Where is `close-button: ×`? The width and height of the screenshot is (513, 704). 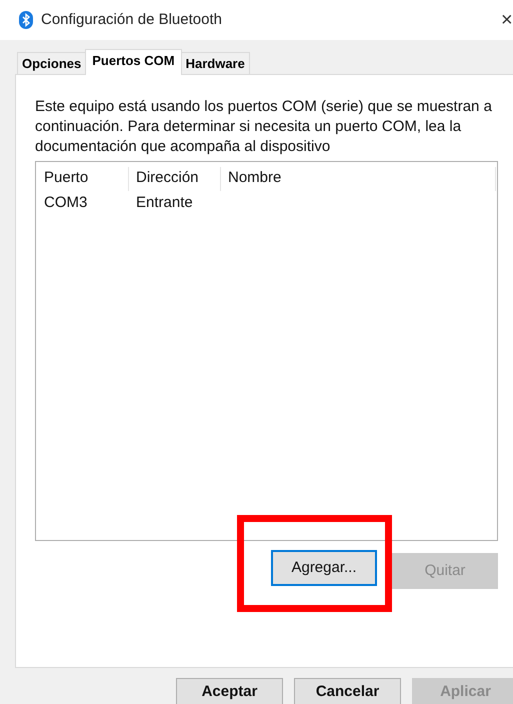
close-button: × is located at coordinates (507, 20).